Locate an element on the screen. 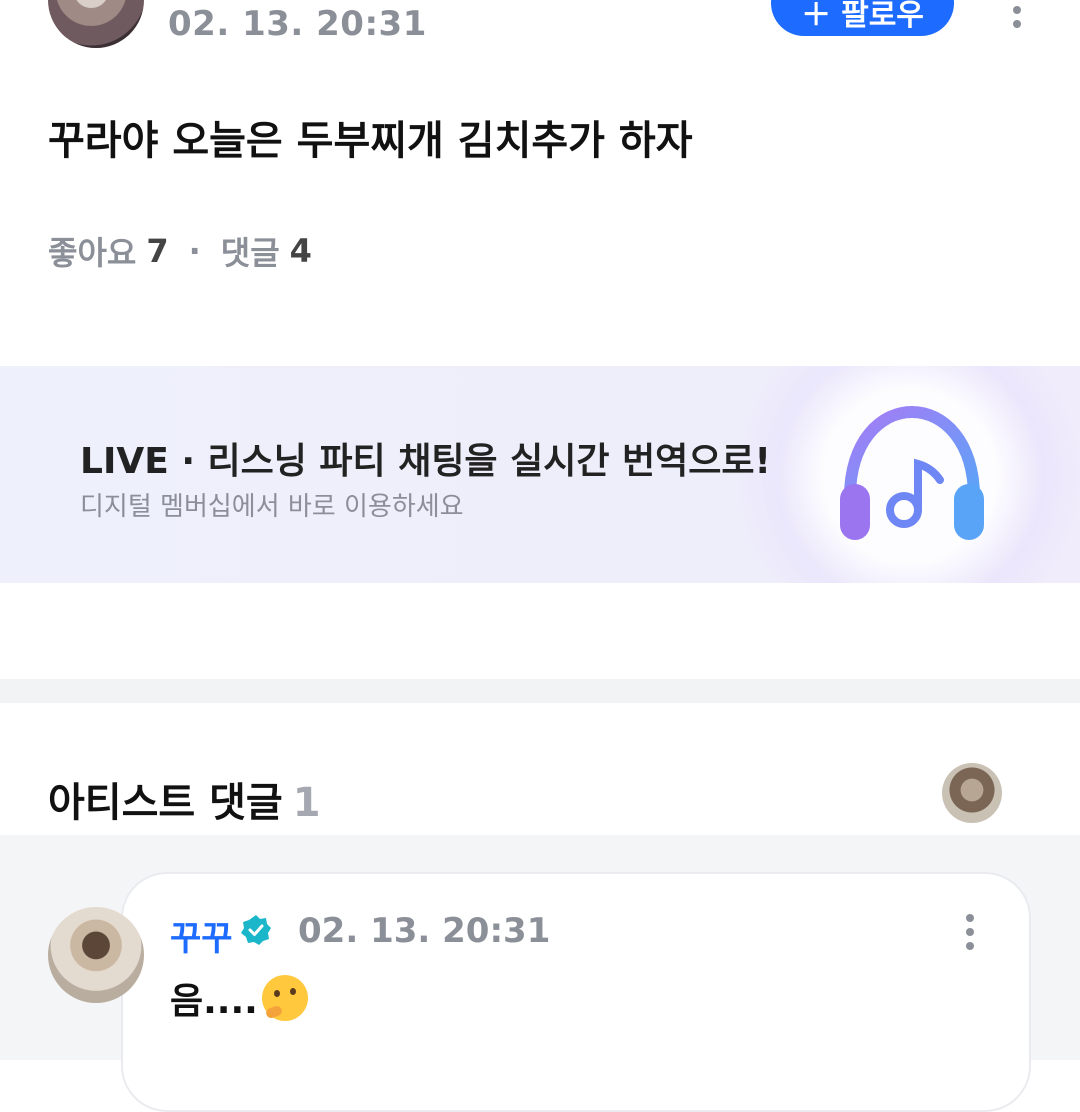  post-timestamp: 02. 13. 20:31 is located at coordinates (297, 24).